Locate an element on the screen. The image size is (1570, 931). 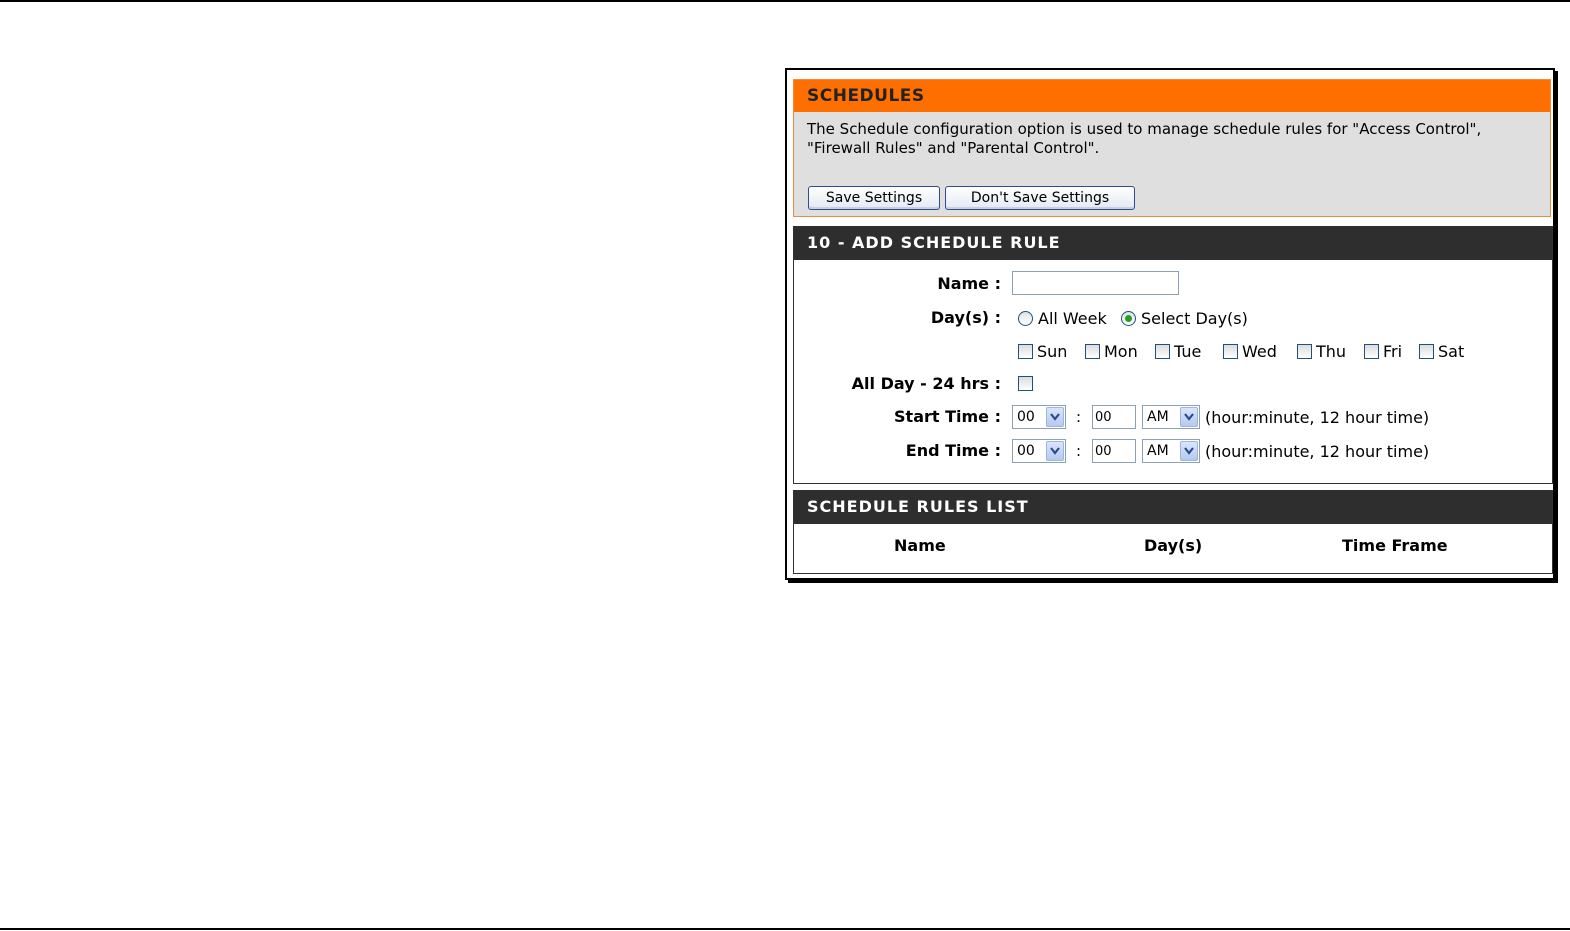
start-time-hint: (hour:minute, 12 hour time) is located at coordinates (1317, 417).